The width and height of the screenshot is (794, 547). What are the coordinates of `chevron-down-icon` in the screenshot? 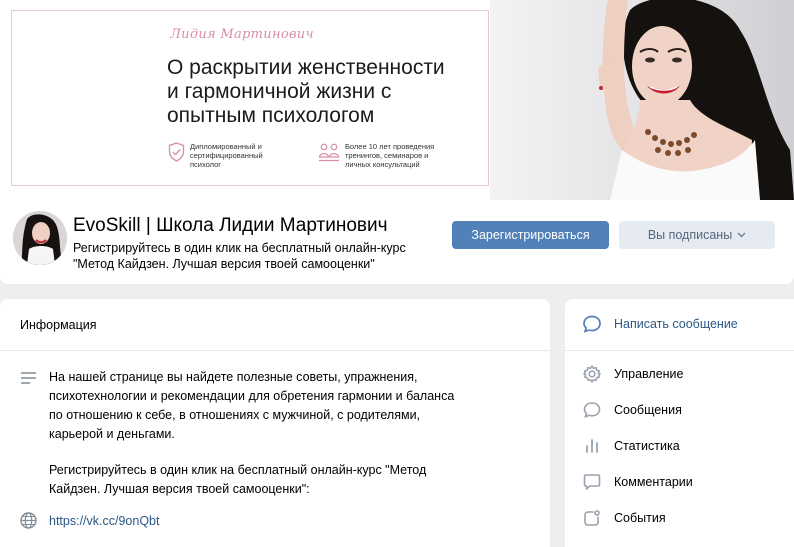 It's located at (741, 235).